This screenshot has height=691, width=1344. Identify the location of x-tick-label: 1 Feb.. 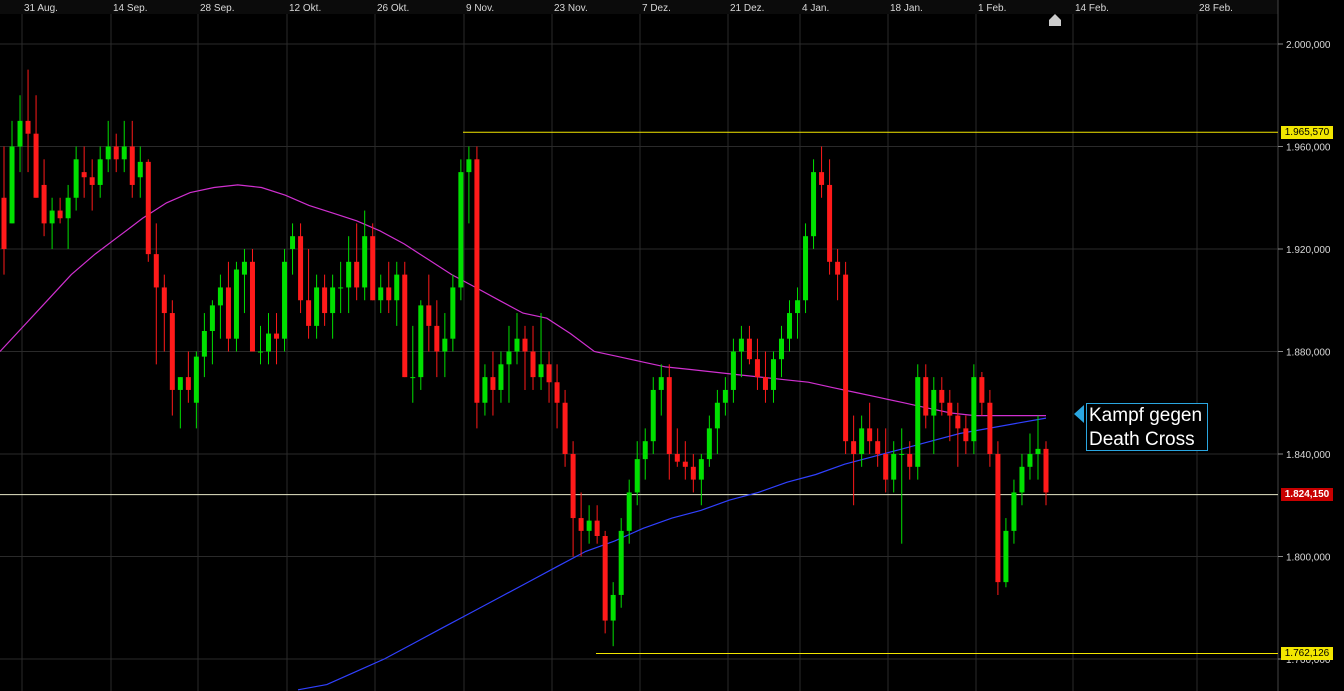
(992, 8).